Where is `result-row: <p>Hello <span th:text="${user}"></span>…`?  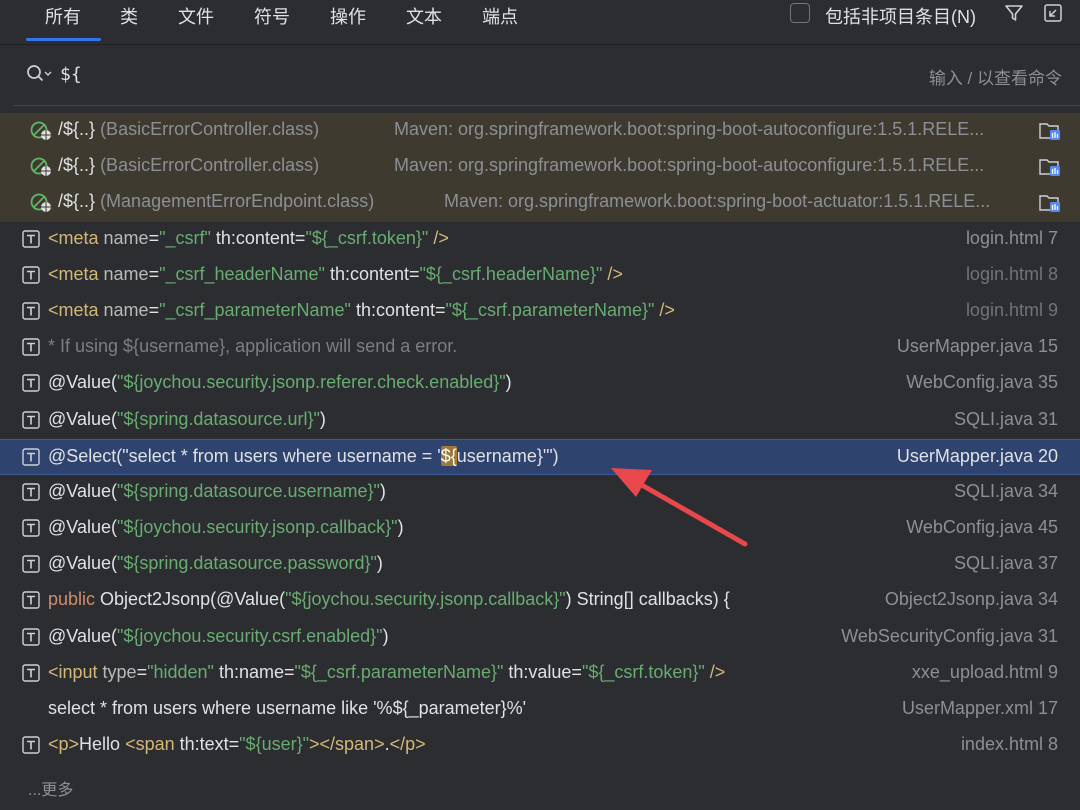
result-row: <p>Hello <span th:text="${user}"></span>… is located at coordinates (540, 746).